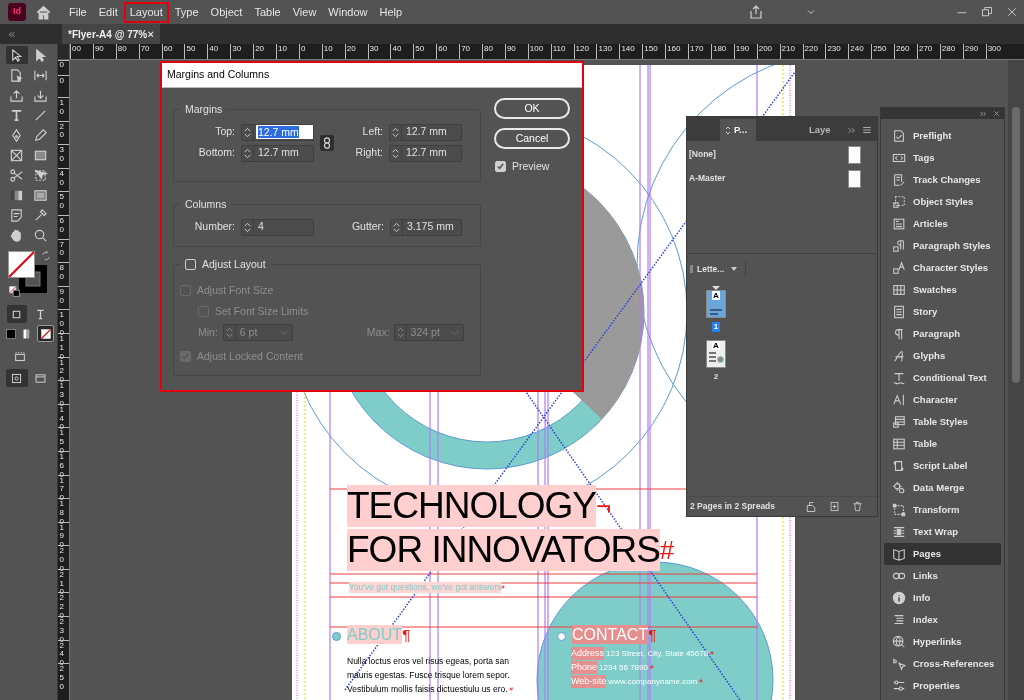  What do you see at coordinates (16, 378) in the screenshot?
I see `normal-view-icon` at bounding box center [16, 378].